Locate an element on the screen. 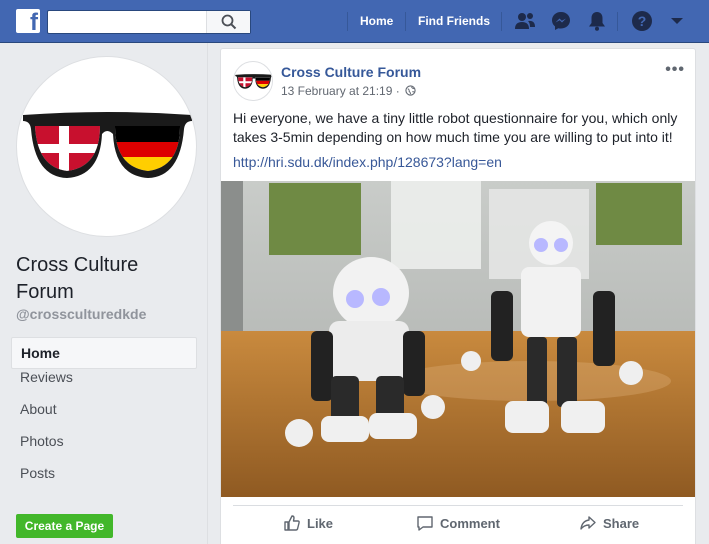 The image size is (709, 544). post-options-icon: ••• is located at coordinates (675, 70).